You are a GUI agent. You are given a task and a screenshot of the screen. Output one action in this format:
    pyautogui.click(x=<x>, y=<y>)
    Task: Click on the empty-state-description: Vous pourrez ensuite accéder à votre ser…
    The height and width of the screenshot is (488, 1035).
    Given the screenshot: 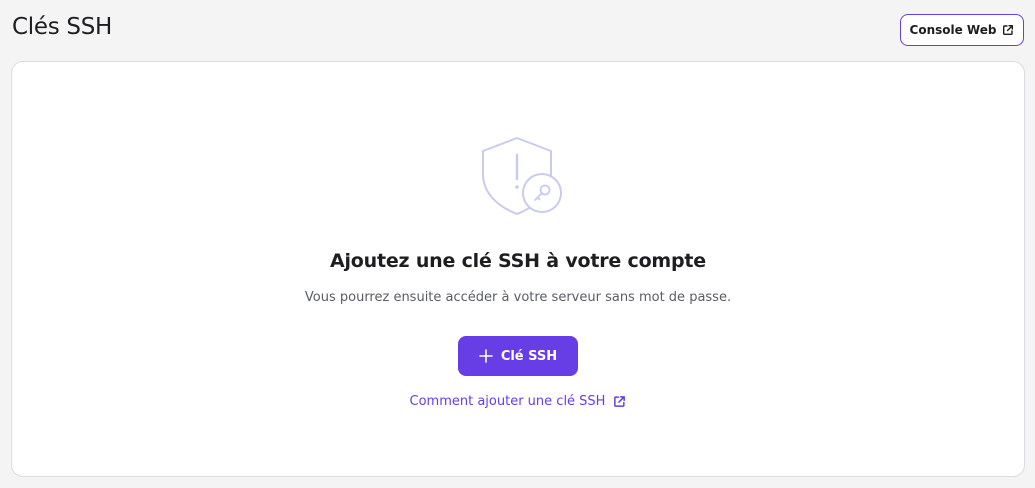 What is the action you would take?
    pyautogui.click(x=518, y=297)
    